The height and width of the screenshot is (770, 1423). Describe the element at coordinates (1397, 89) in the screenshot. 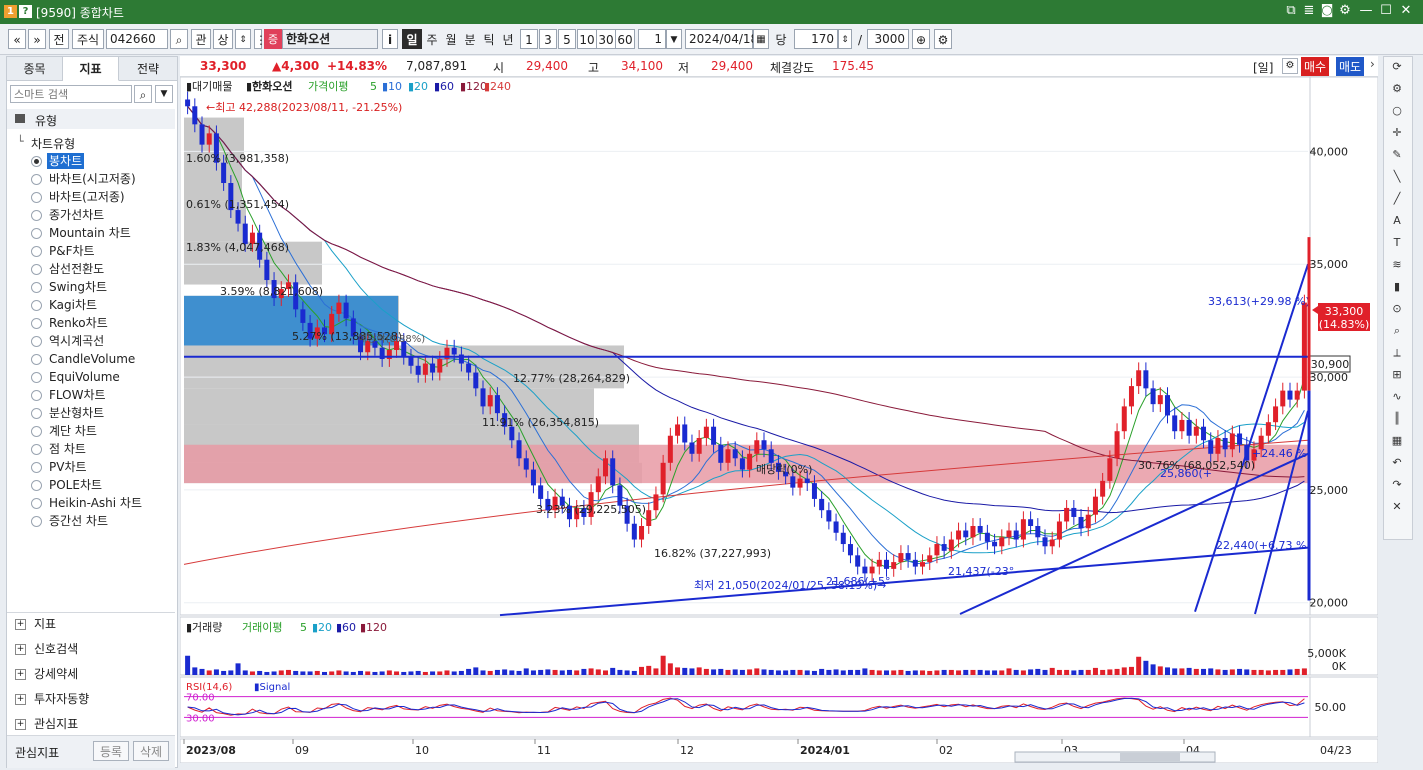

I see `settings-icon: ⚙` at that location.